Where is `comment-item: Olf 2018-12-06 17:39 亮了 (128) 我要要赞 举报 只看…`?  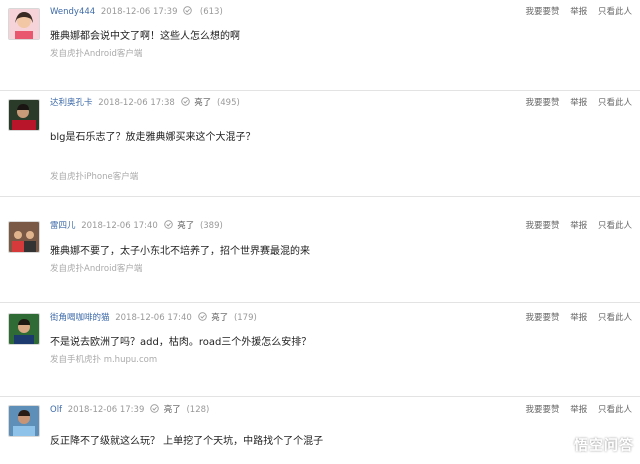 comment-item: Olf 2018-12-06 17:39 亮了 (128) 我要要赞 举报 只看… is located at coordinates (320, 430).